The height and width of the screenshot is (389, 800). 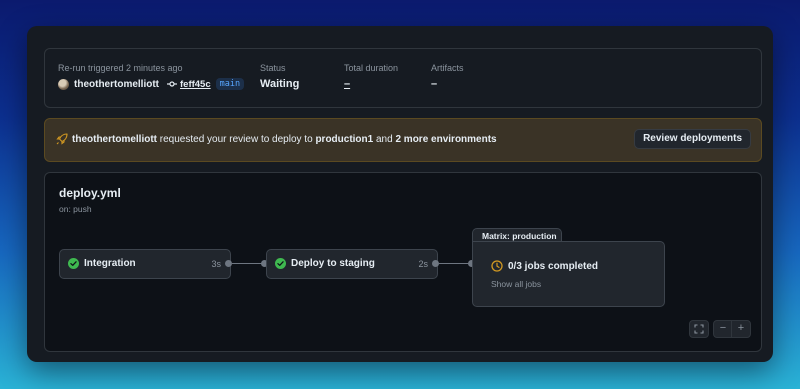 What do you see at coordinates (216, 264) in the screenshot?
I see `job-duration: 3s` at bounding box center [216, 264].